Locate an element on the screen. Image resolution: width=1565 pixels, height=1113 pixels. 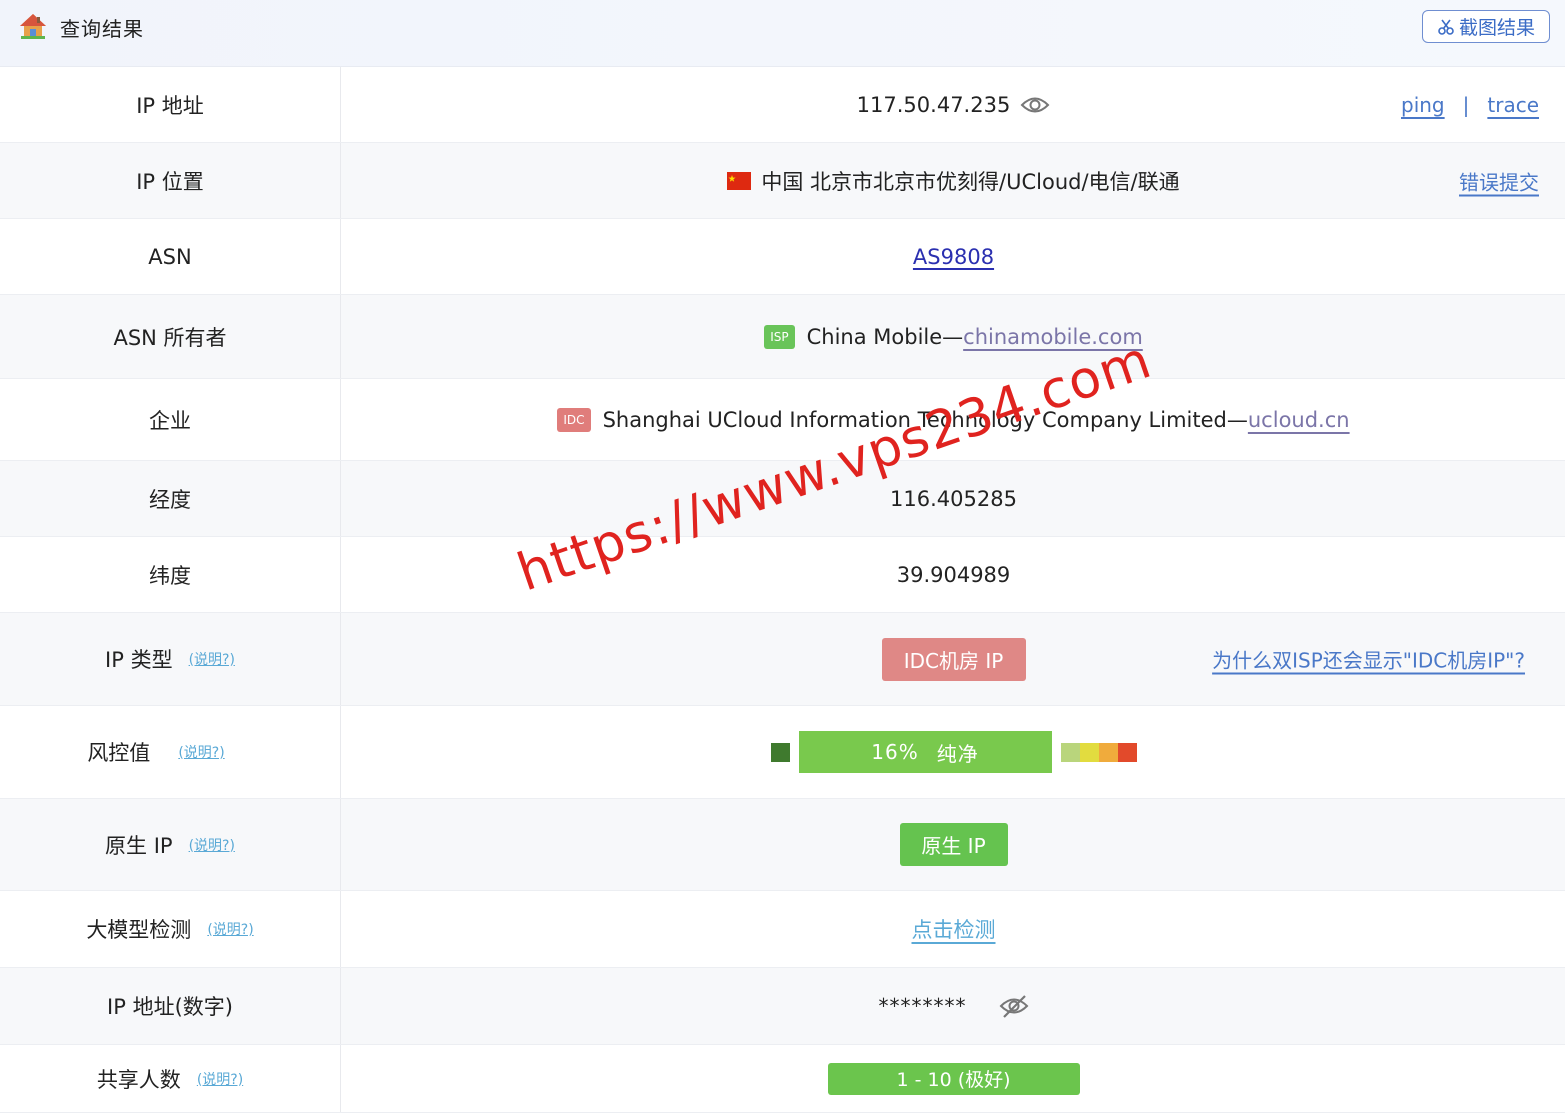
row-ip-numeric: IP 地址(数字) ******** is located at coordinates (782, 1006).